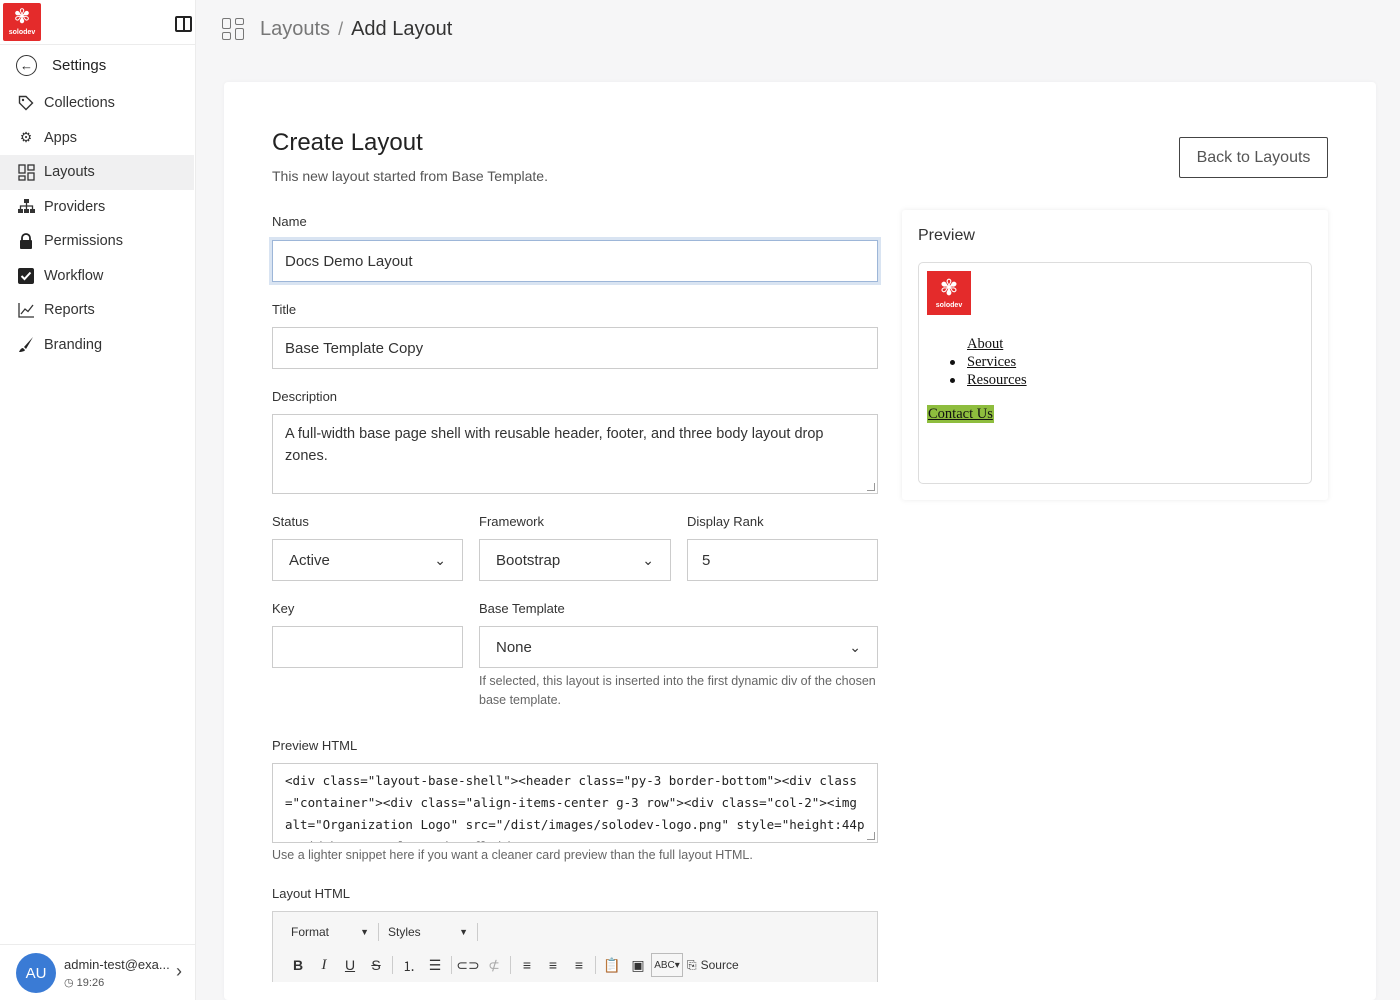  What do you see at coordinates (79, 103) in the screenshot?
I see `sidebar-item-label: Collections` at bounding box center [79, 103].